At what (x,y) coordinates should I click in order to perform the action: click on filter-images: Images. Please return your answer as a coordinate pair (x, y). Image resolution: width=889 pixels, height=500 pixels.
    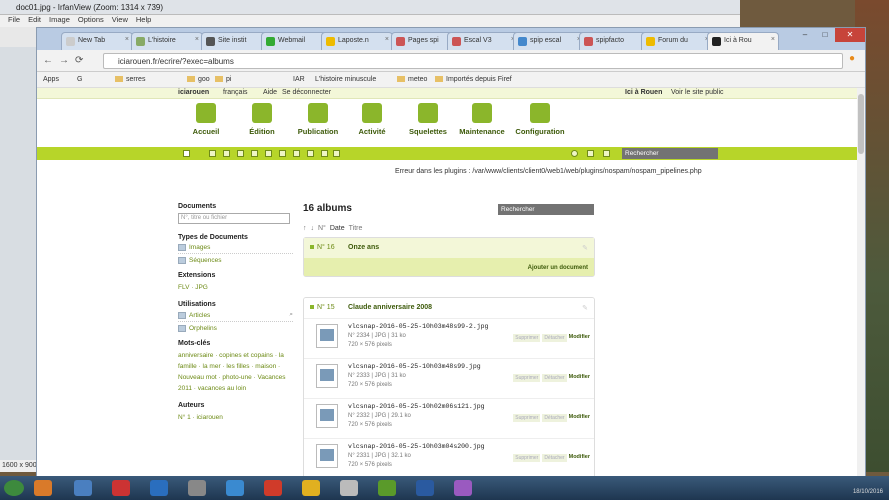
    Looking at the image, I should click on (235, 249).